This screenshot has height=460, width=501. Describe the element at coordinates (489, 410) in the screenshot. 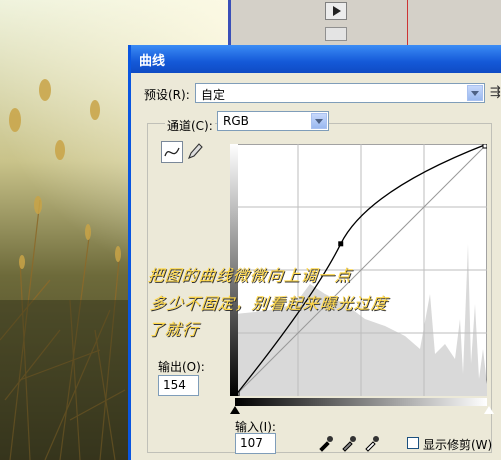

I see `white-point-slider` at that location.